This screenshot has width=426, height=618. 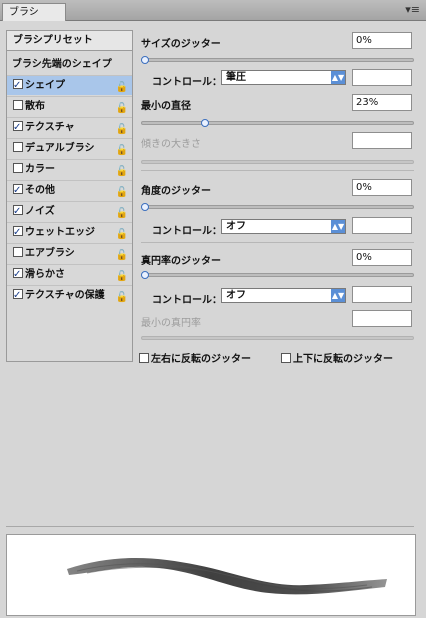 What do you see at coordinates (35, 106) in the screenshot?
I see `brush-option-label: 散布` at bounding box center [35, 106].